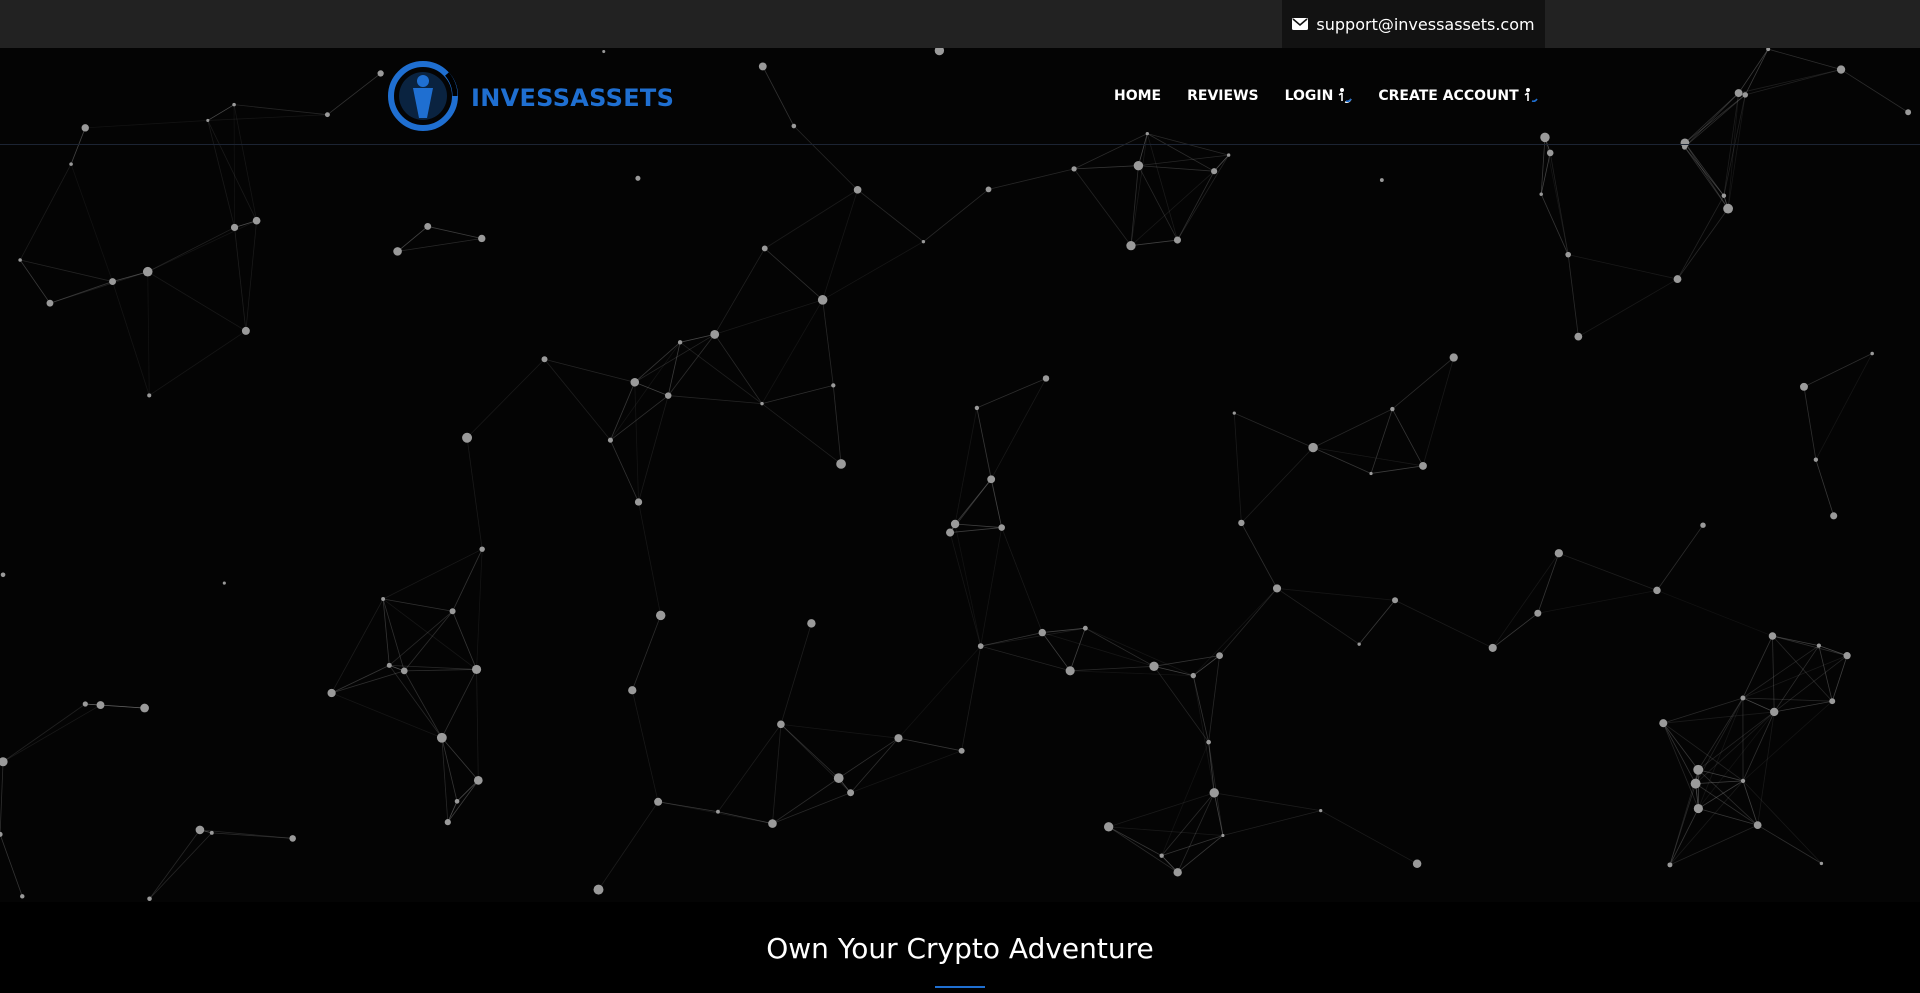  I want to click on nav-create-account-label: CREATE ACCOUNT, so click(1448, 96).